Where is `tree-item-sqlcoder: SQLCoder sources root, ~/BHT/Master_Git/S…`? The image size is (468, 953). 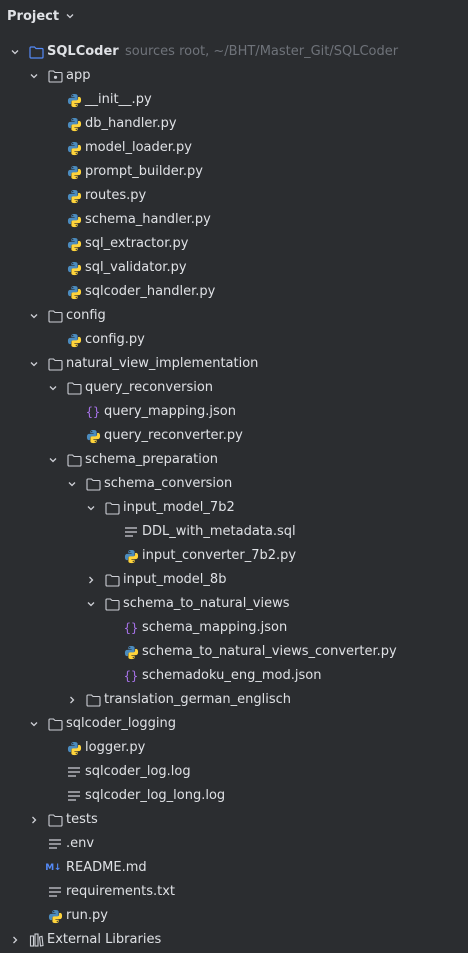
tree-item-sqlcoder: SQLCoder sources root, ~/BHT/Master_Git/S… is located at coordinates (234, 52).